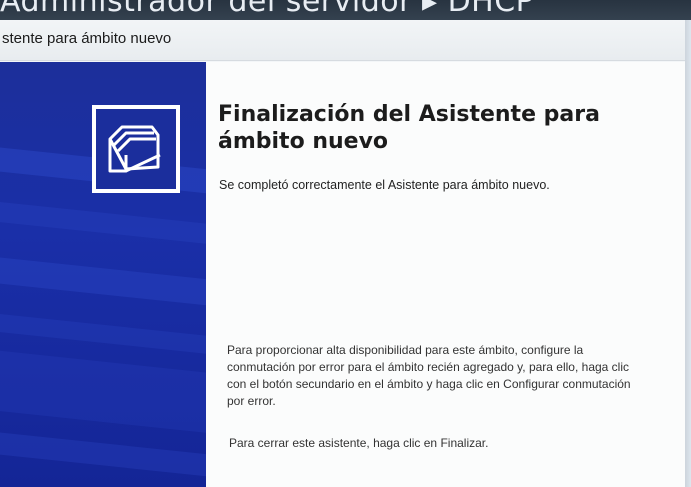 The image size is (691, 487). What do you see at coordinates (136, 149) in the screenshot?
I see `folders-icon` at bounding box center [136, 149].